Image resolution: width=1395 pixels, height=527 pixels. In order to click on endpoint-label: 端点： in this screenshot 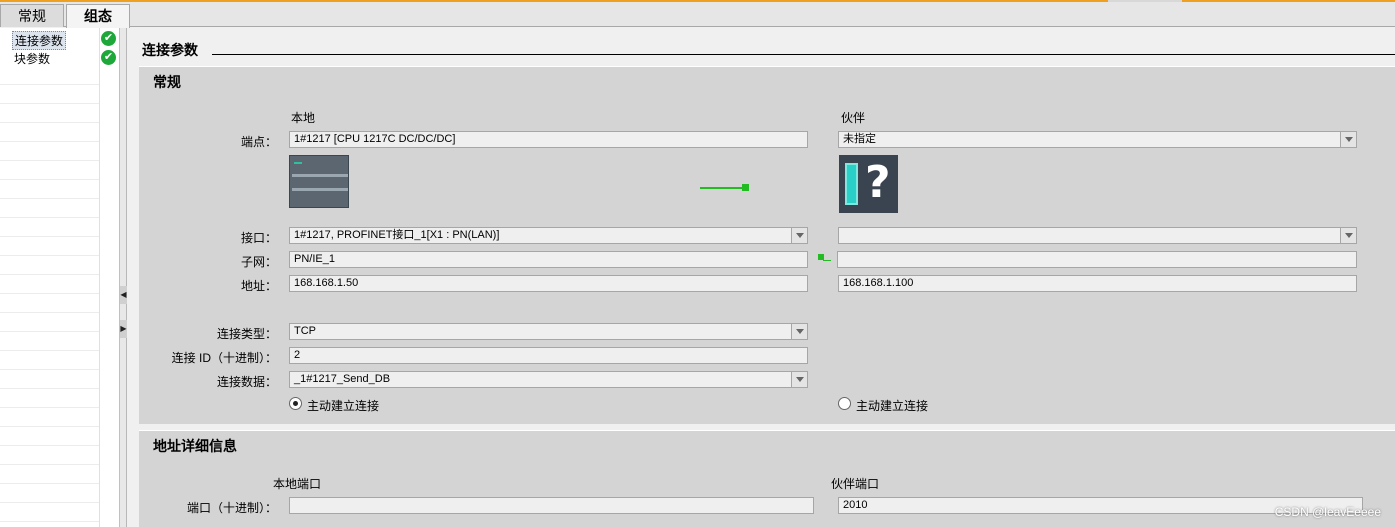, I will do `click(258, 142)`.